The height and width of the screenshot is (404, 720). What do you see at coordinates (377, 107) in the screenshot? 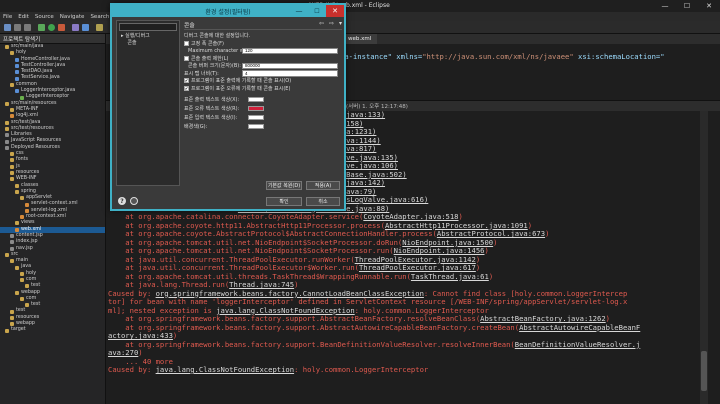
I see `console-process-info: (서버) 1. 오후 12:17:48)` at bounding box center [377, 107].